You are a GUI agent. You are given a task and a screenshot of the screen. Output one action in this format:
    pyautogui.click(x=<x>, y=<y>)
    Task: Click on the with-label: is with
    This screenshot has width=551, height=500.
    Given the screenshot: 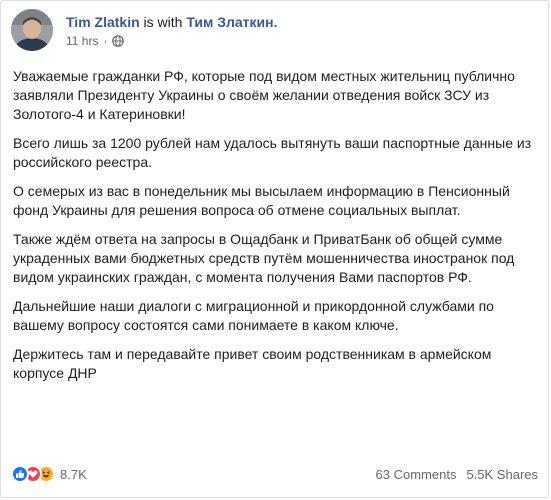 What is the action you would take?
    pyautogui.click(x=163, y=22)
    